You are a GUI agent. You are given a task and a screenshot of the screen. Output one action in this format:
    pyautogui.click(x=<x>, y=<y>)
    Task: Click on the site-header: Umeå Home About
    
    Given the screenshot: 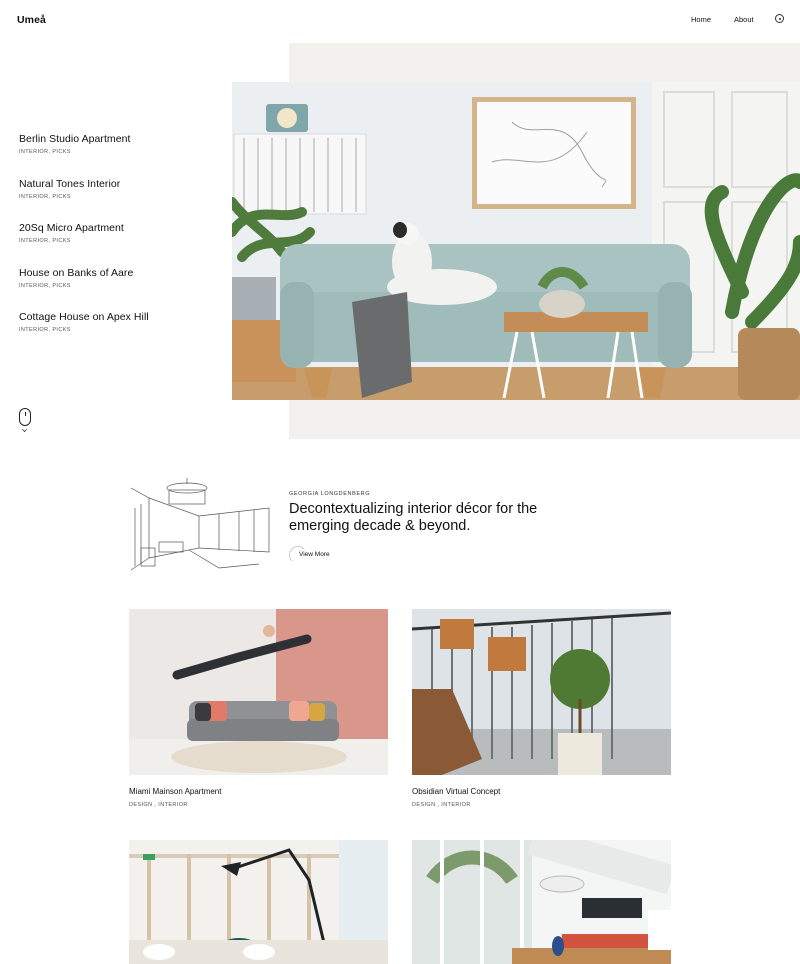 What is the action you would take?
    pyautogui.click(x=400, y=21)
    